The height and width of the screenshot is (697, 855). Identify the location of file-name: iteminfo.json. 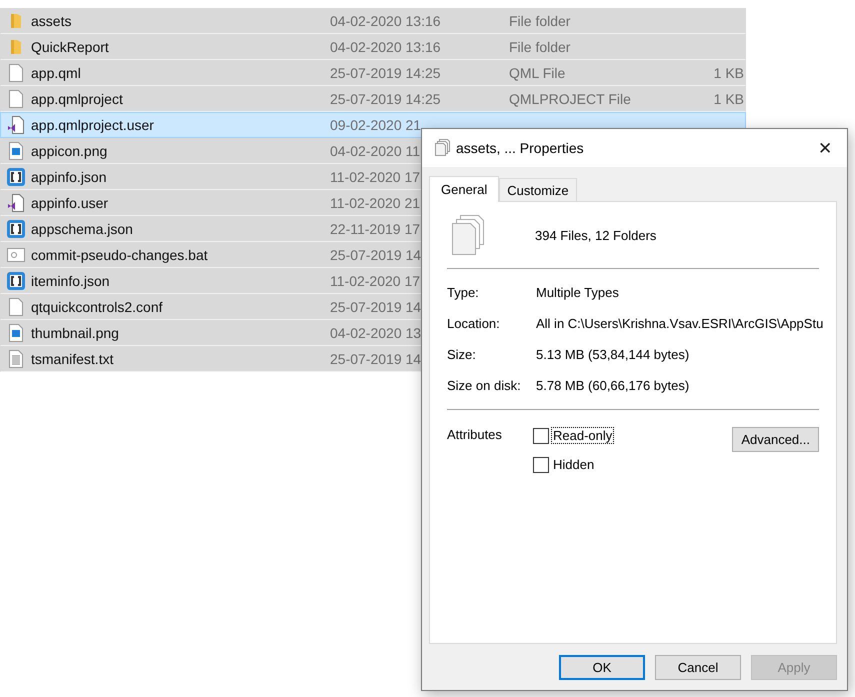
(71, 280).